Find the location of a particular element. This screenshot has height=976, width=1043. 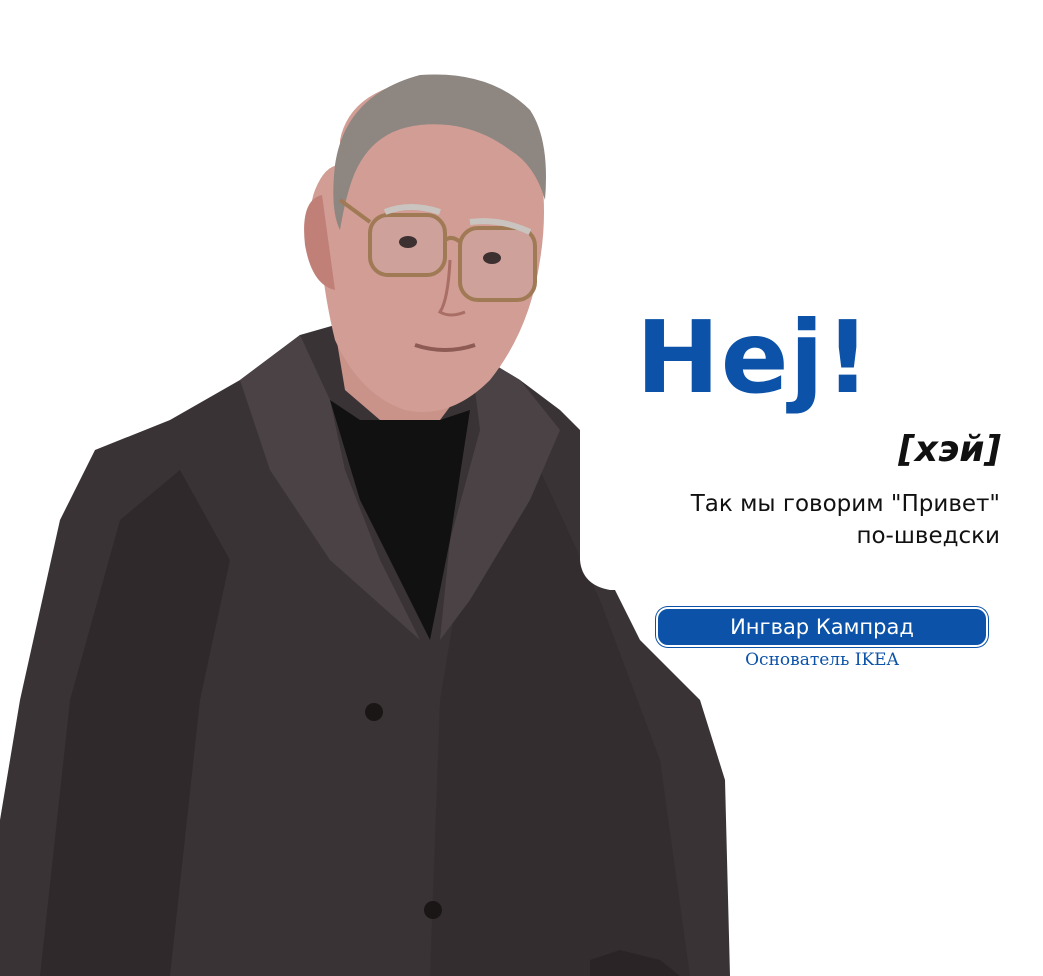

pronunciation-text: [хэй] is located at coordinates (949, 449).